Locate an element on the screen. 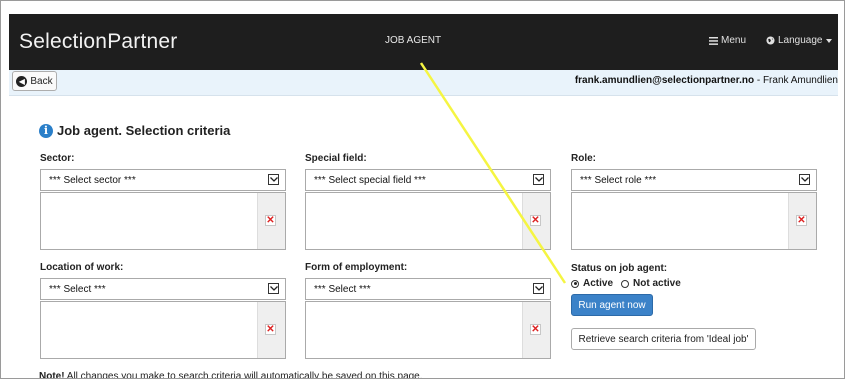 This screenshot has height=379, width=845. location-select: *** Select *** is located at coordinates (163, 289).